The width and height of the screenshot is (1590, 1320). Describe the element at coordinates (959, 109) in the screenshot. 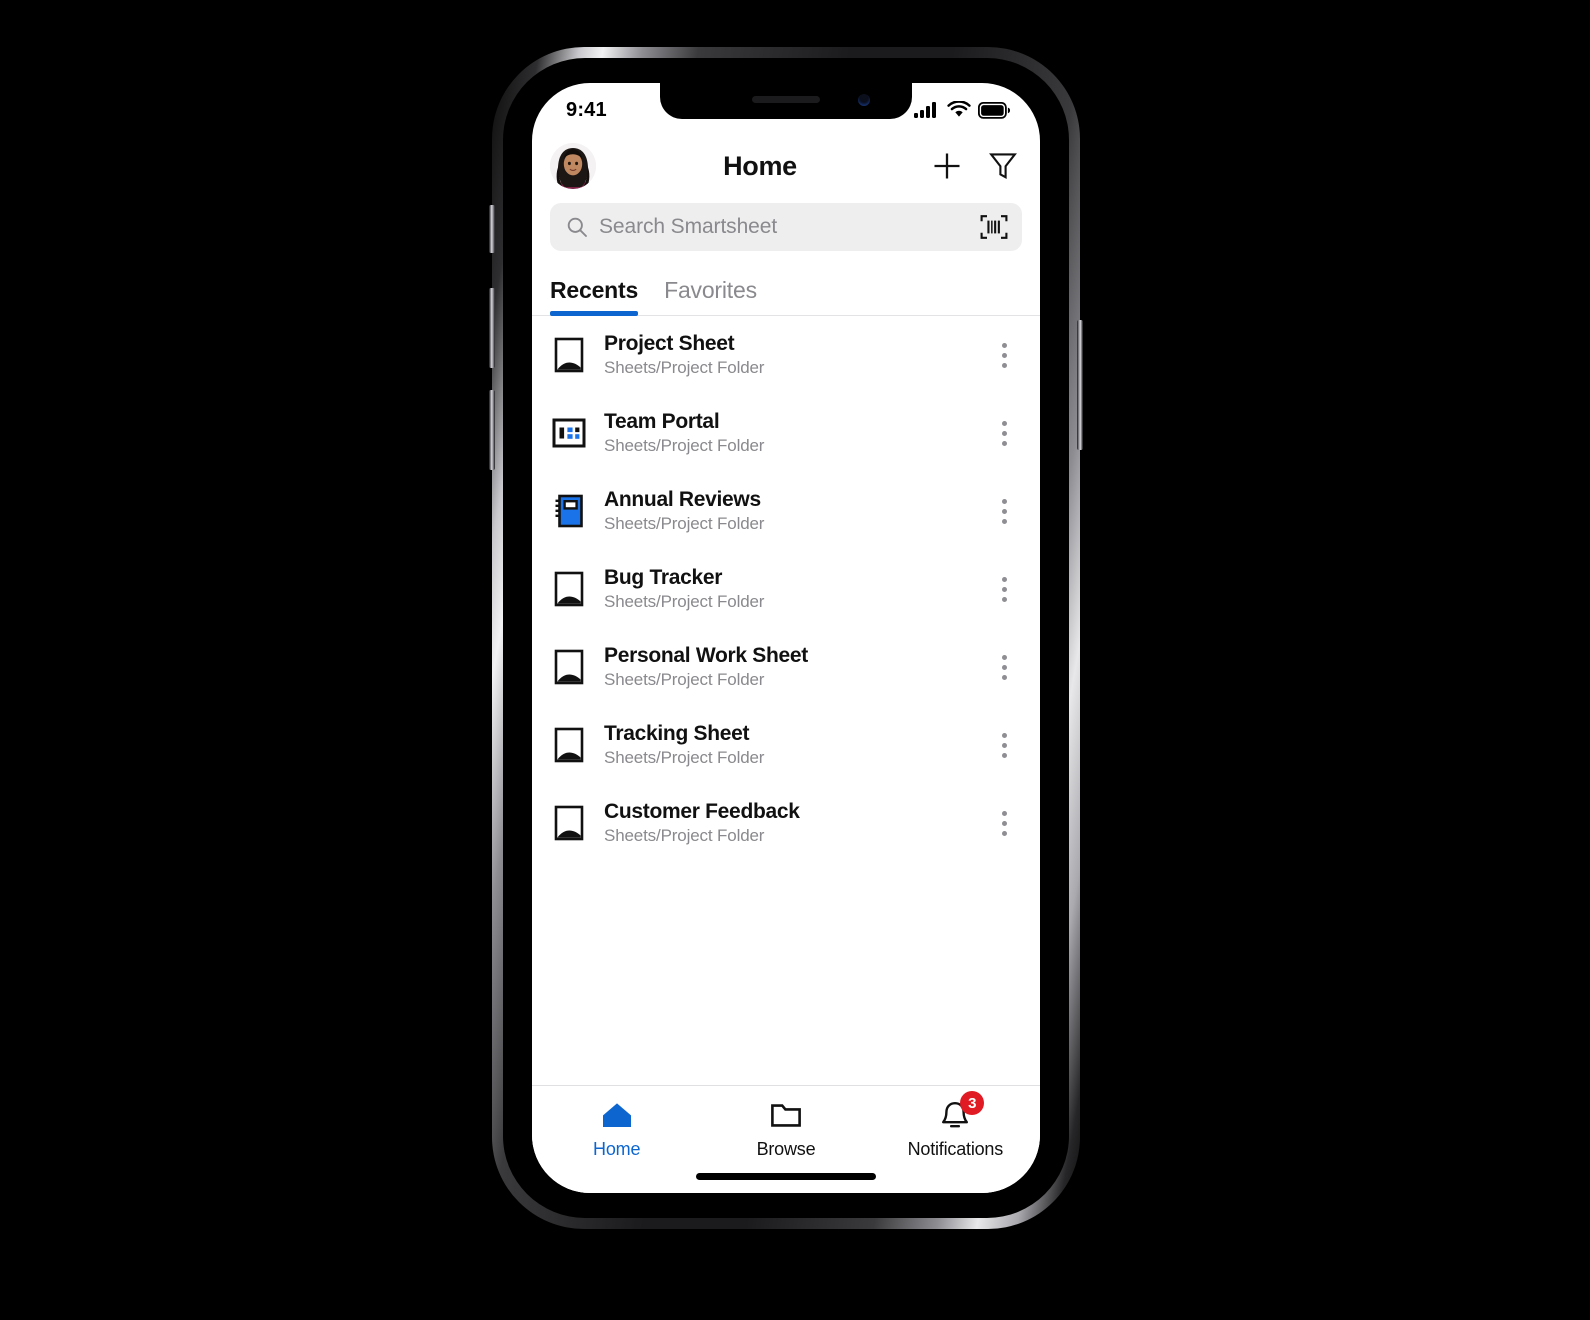

I see `wifi-icon` at that location.